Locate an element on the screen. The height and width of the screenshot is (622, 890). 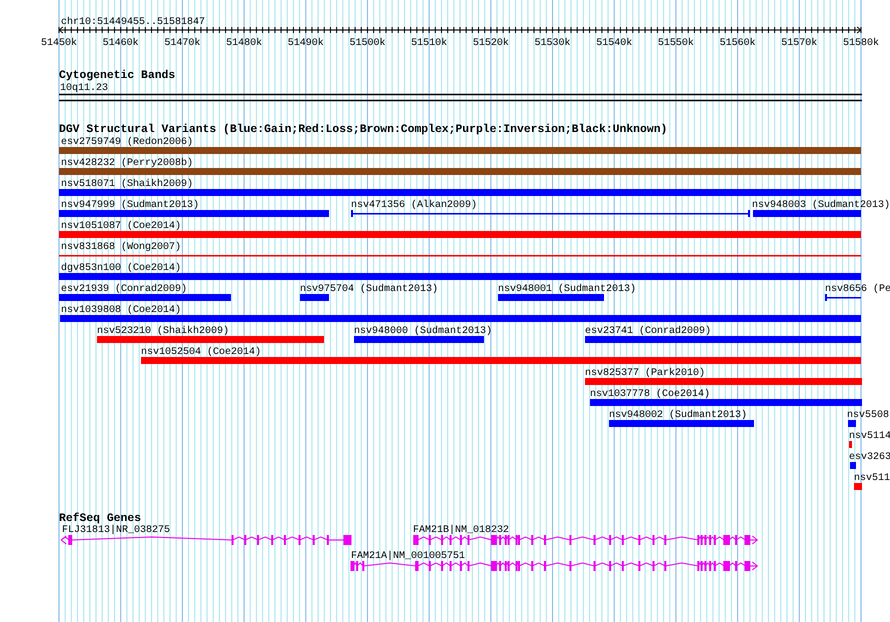
variant-label: nsv428232 (Perry2008b) is located at coordinates (127, 163).